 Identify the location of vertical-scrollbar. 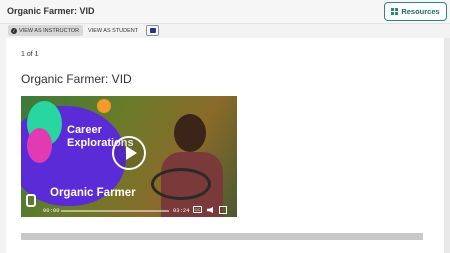
(447, 145).